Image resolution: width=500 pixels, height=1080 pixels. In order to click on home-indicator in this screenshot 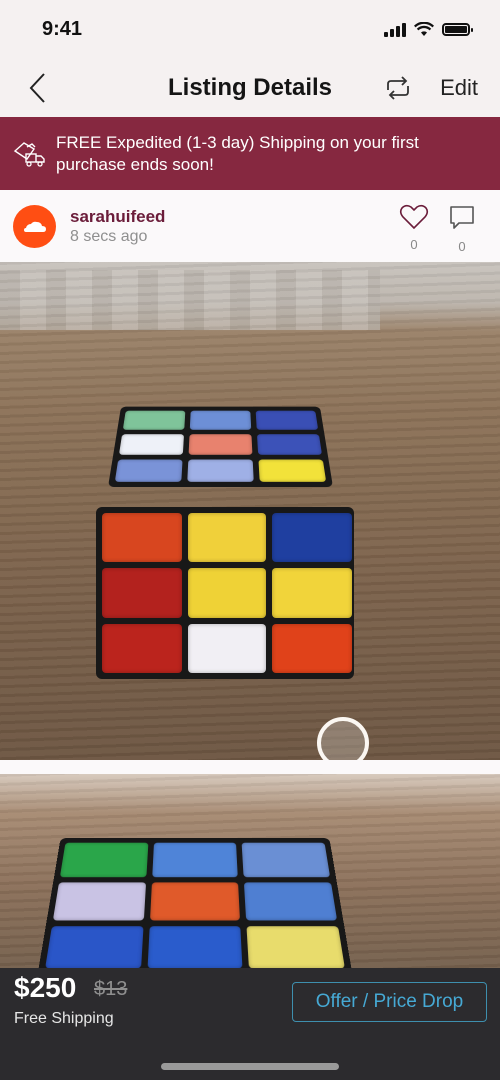, I will do `click(250, 1066)`.